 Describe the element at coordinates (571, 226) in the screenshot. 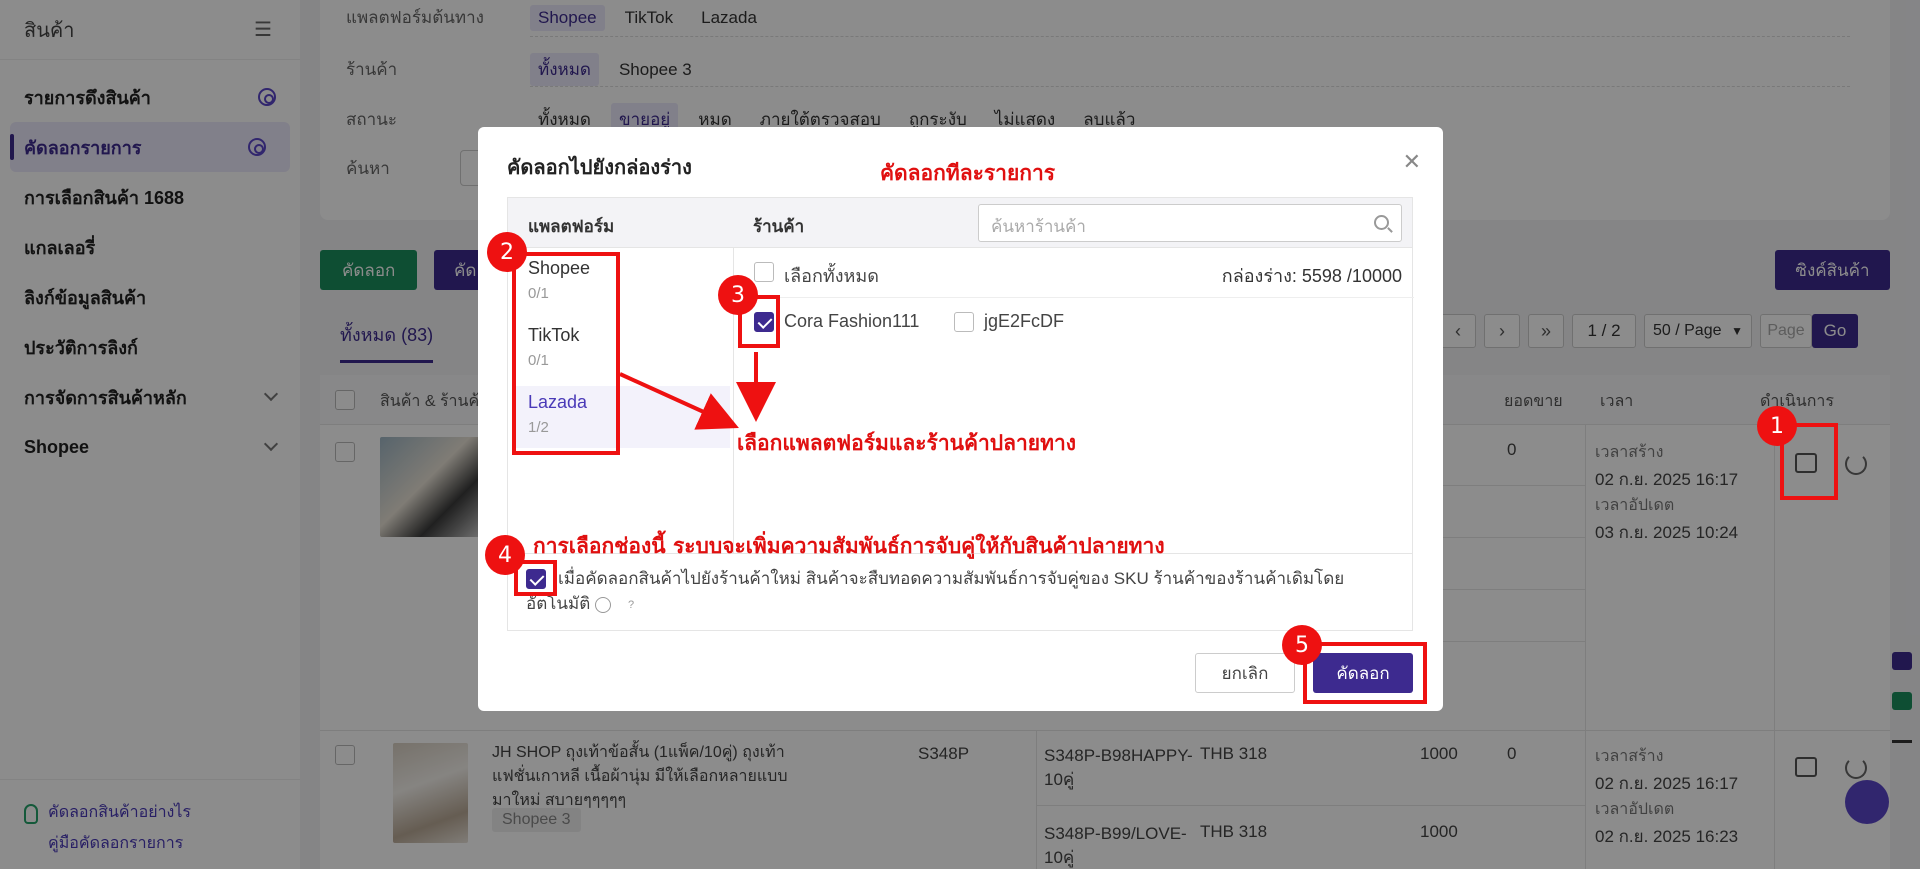

I see `platform-header: แพลตฟอร์ม` at that location.